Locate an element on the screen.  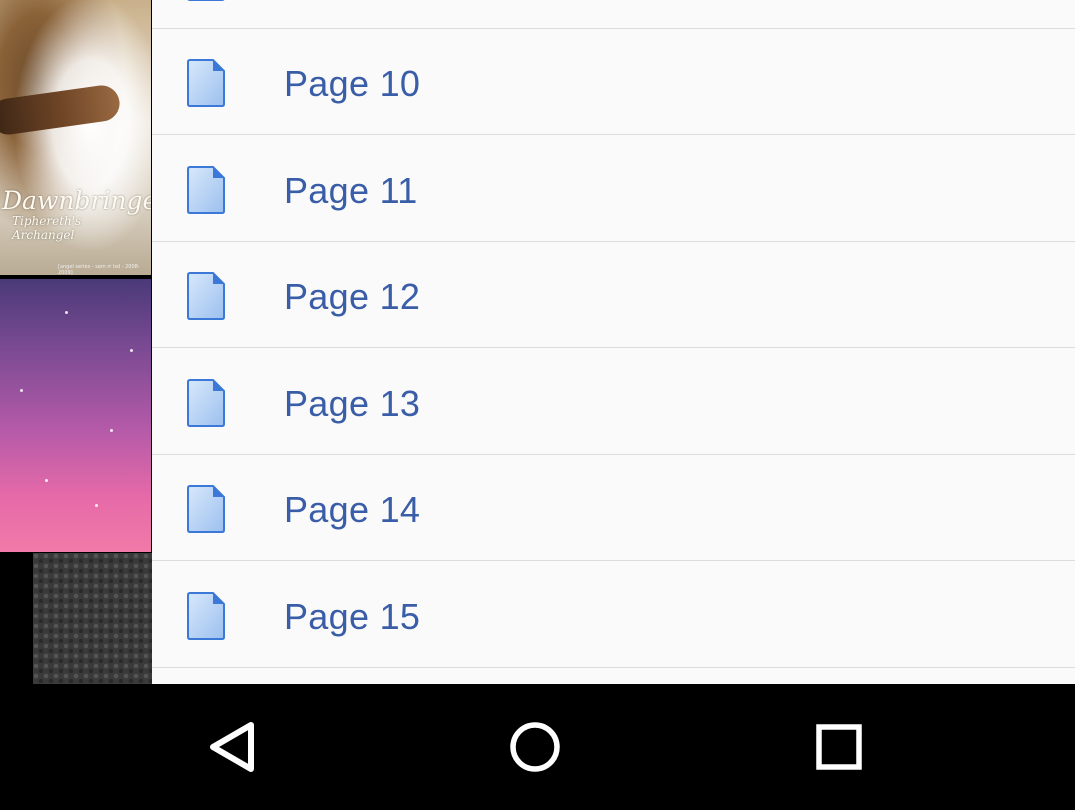
page-label: Page 12 is located at coordinates (352, 296).